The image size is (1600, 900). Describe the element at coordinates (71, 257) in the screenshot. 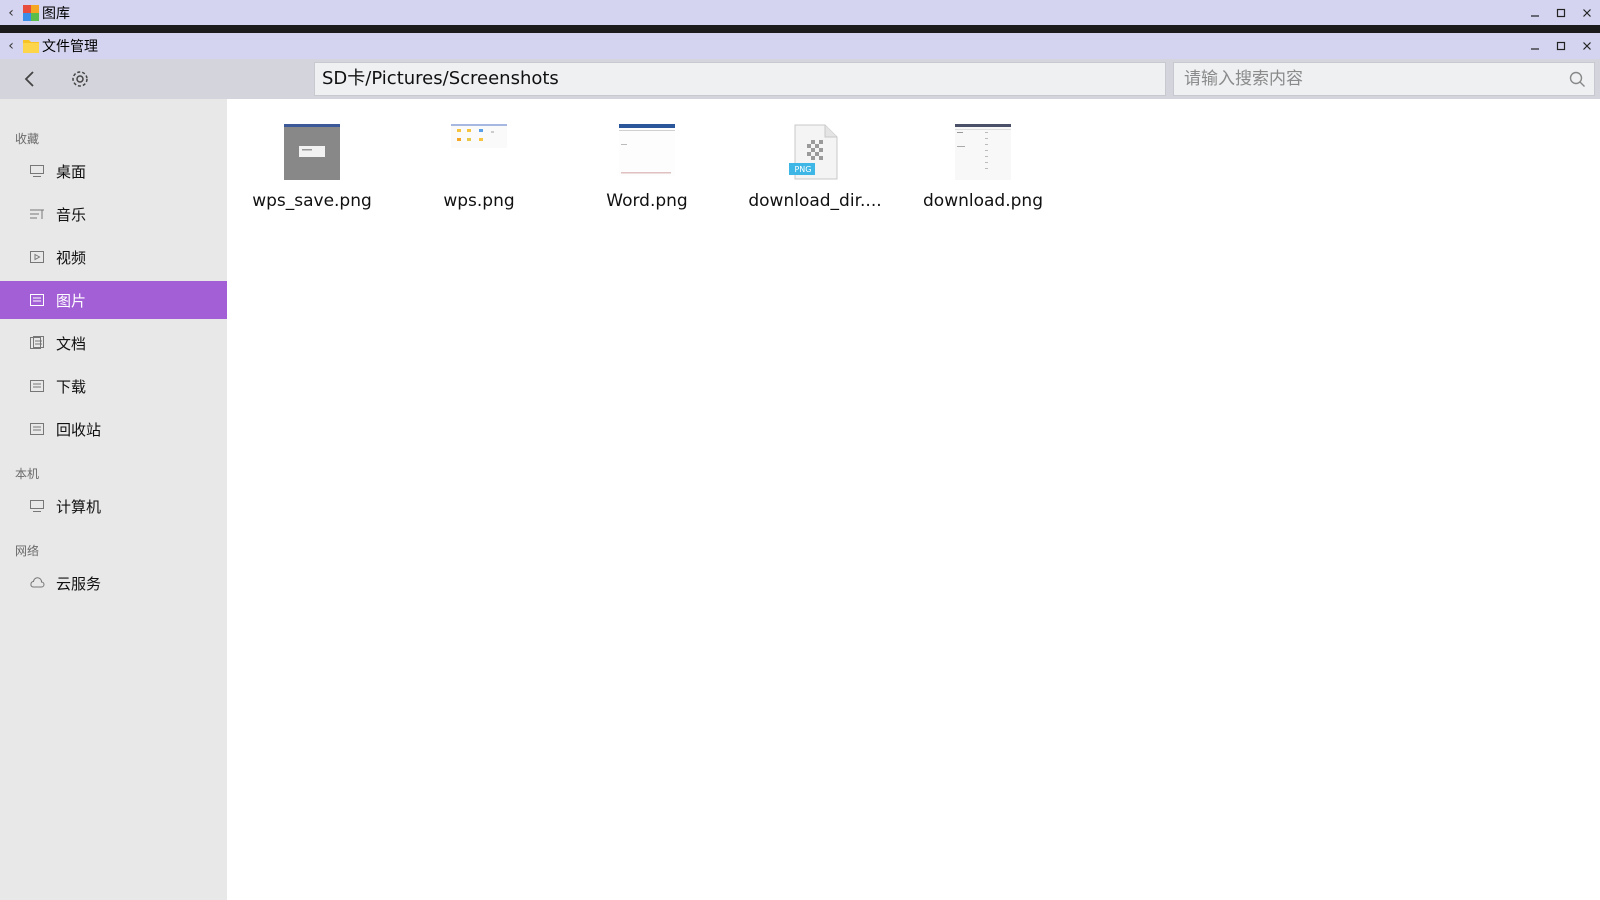

I see `sidebar-item-label: 视频` at that location.